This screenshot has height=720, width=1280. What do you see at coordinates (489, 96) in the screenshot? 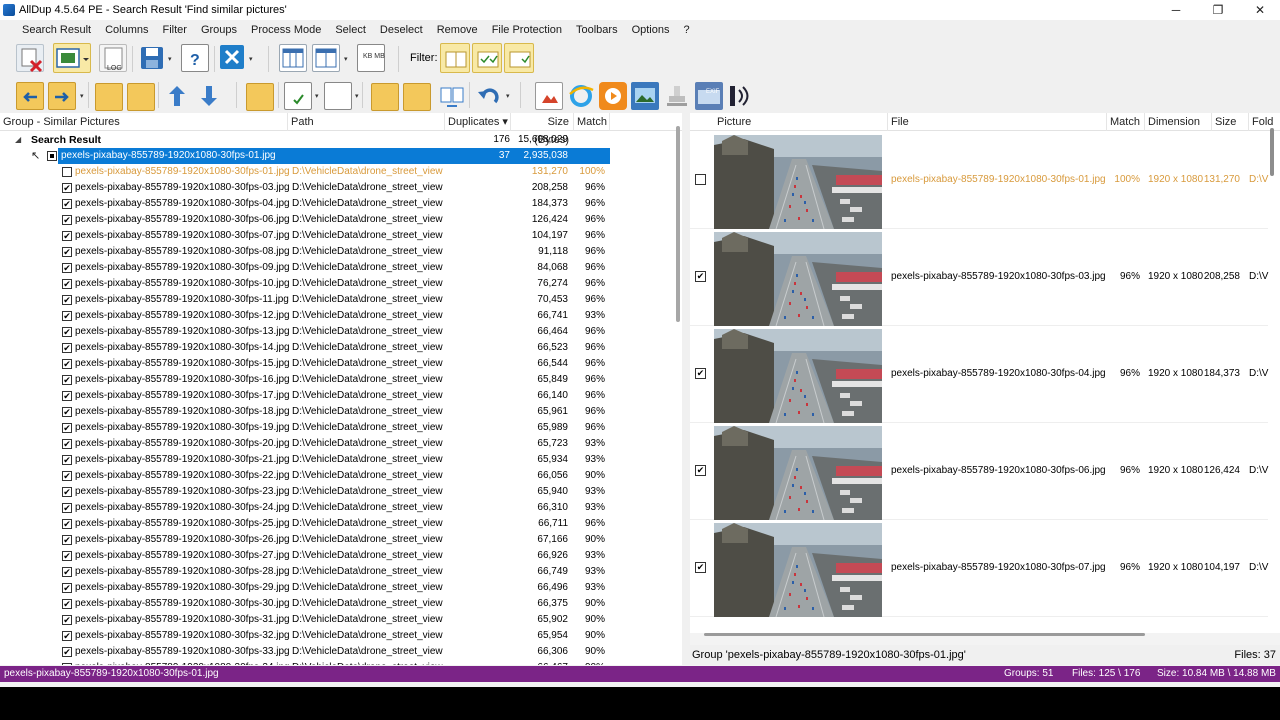
I see `undo-icon` at bounding box center [489, 96].